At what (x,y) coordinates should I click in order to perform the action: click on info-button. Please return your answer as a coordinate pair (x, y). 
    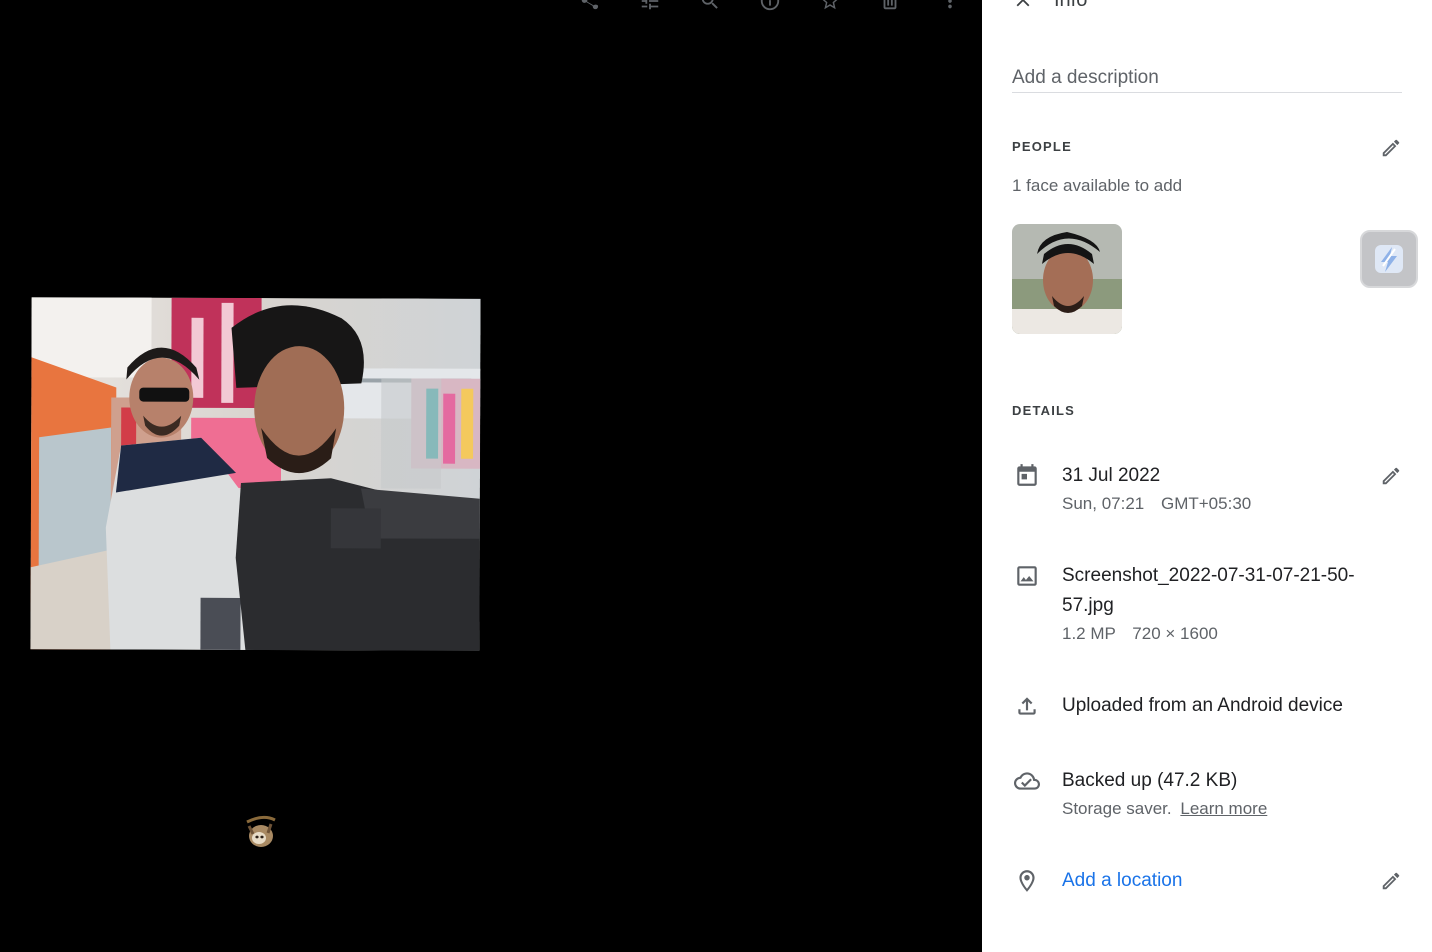
    Looking at the image, I should click on (770, 8).